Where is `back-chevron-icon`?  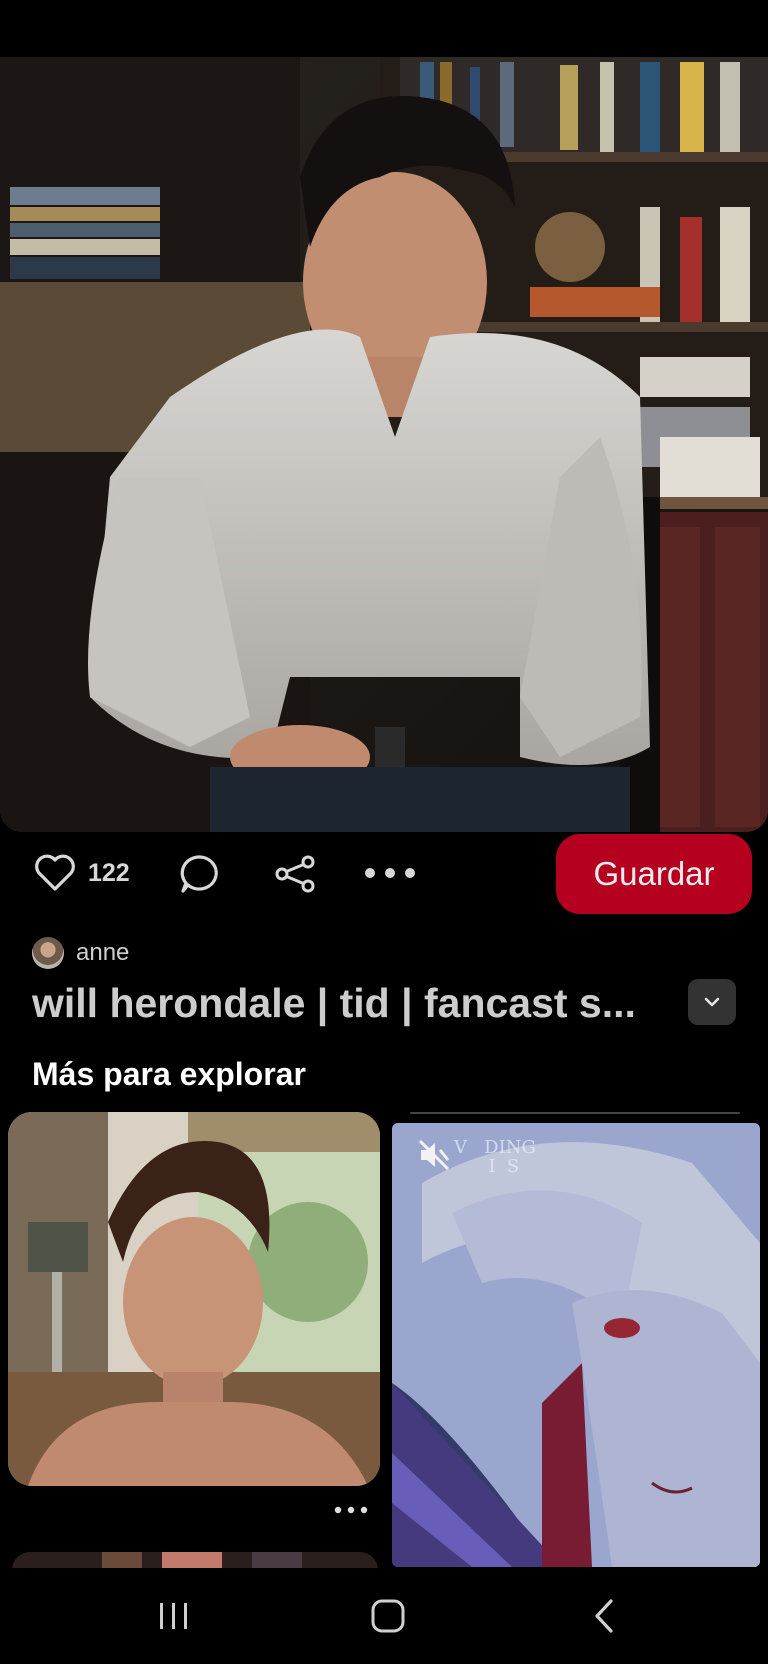 back-chevron-icon is located at coordinates (604, 1616).